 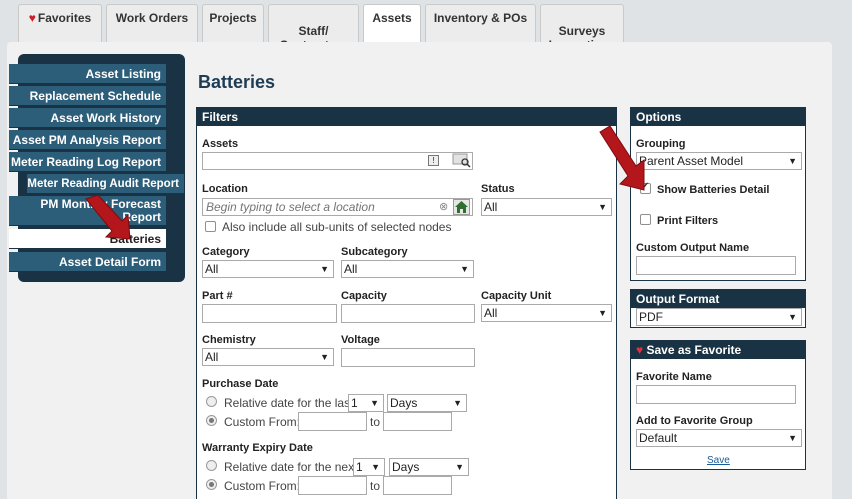 I want to click on purchase-to-input, so click(x=417, y=421).